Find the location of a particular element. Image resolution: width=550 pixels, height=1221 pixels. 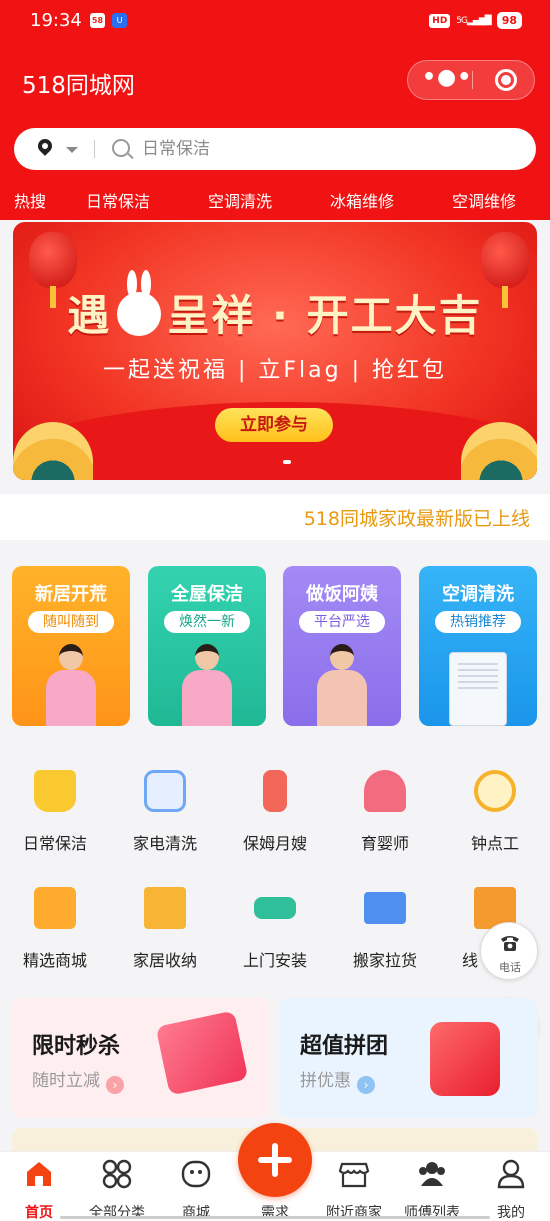

hot-term-fridge-repair: 冰箱维修 is located at coordinates (362, 200).